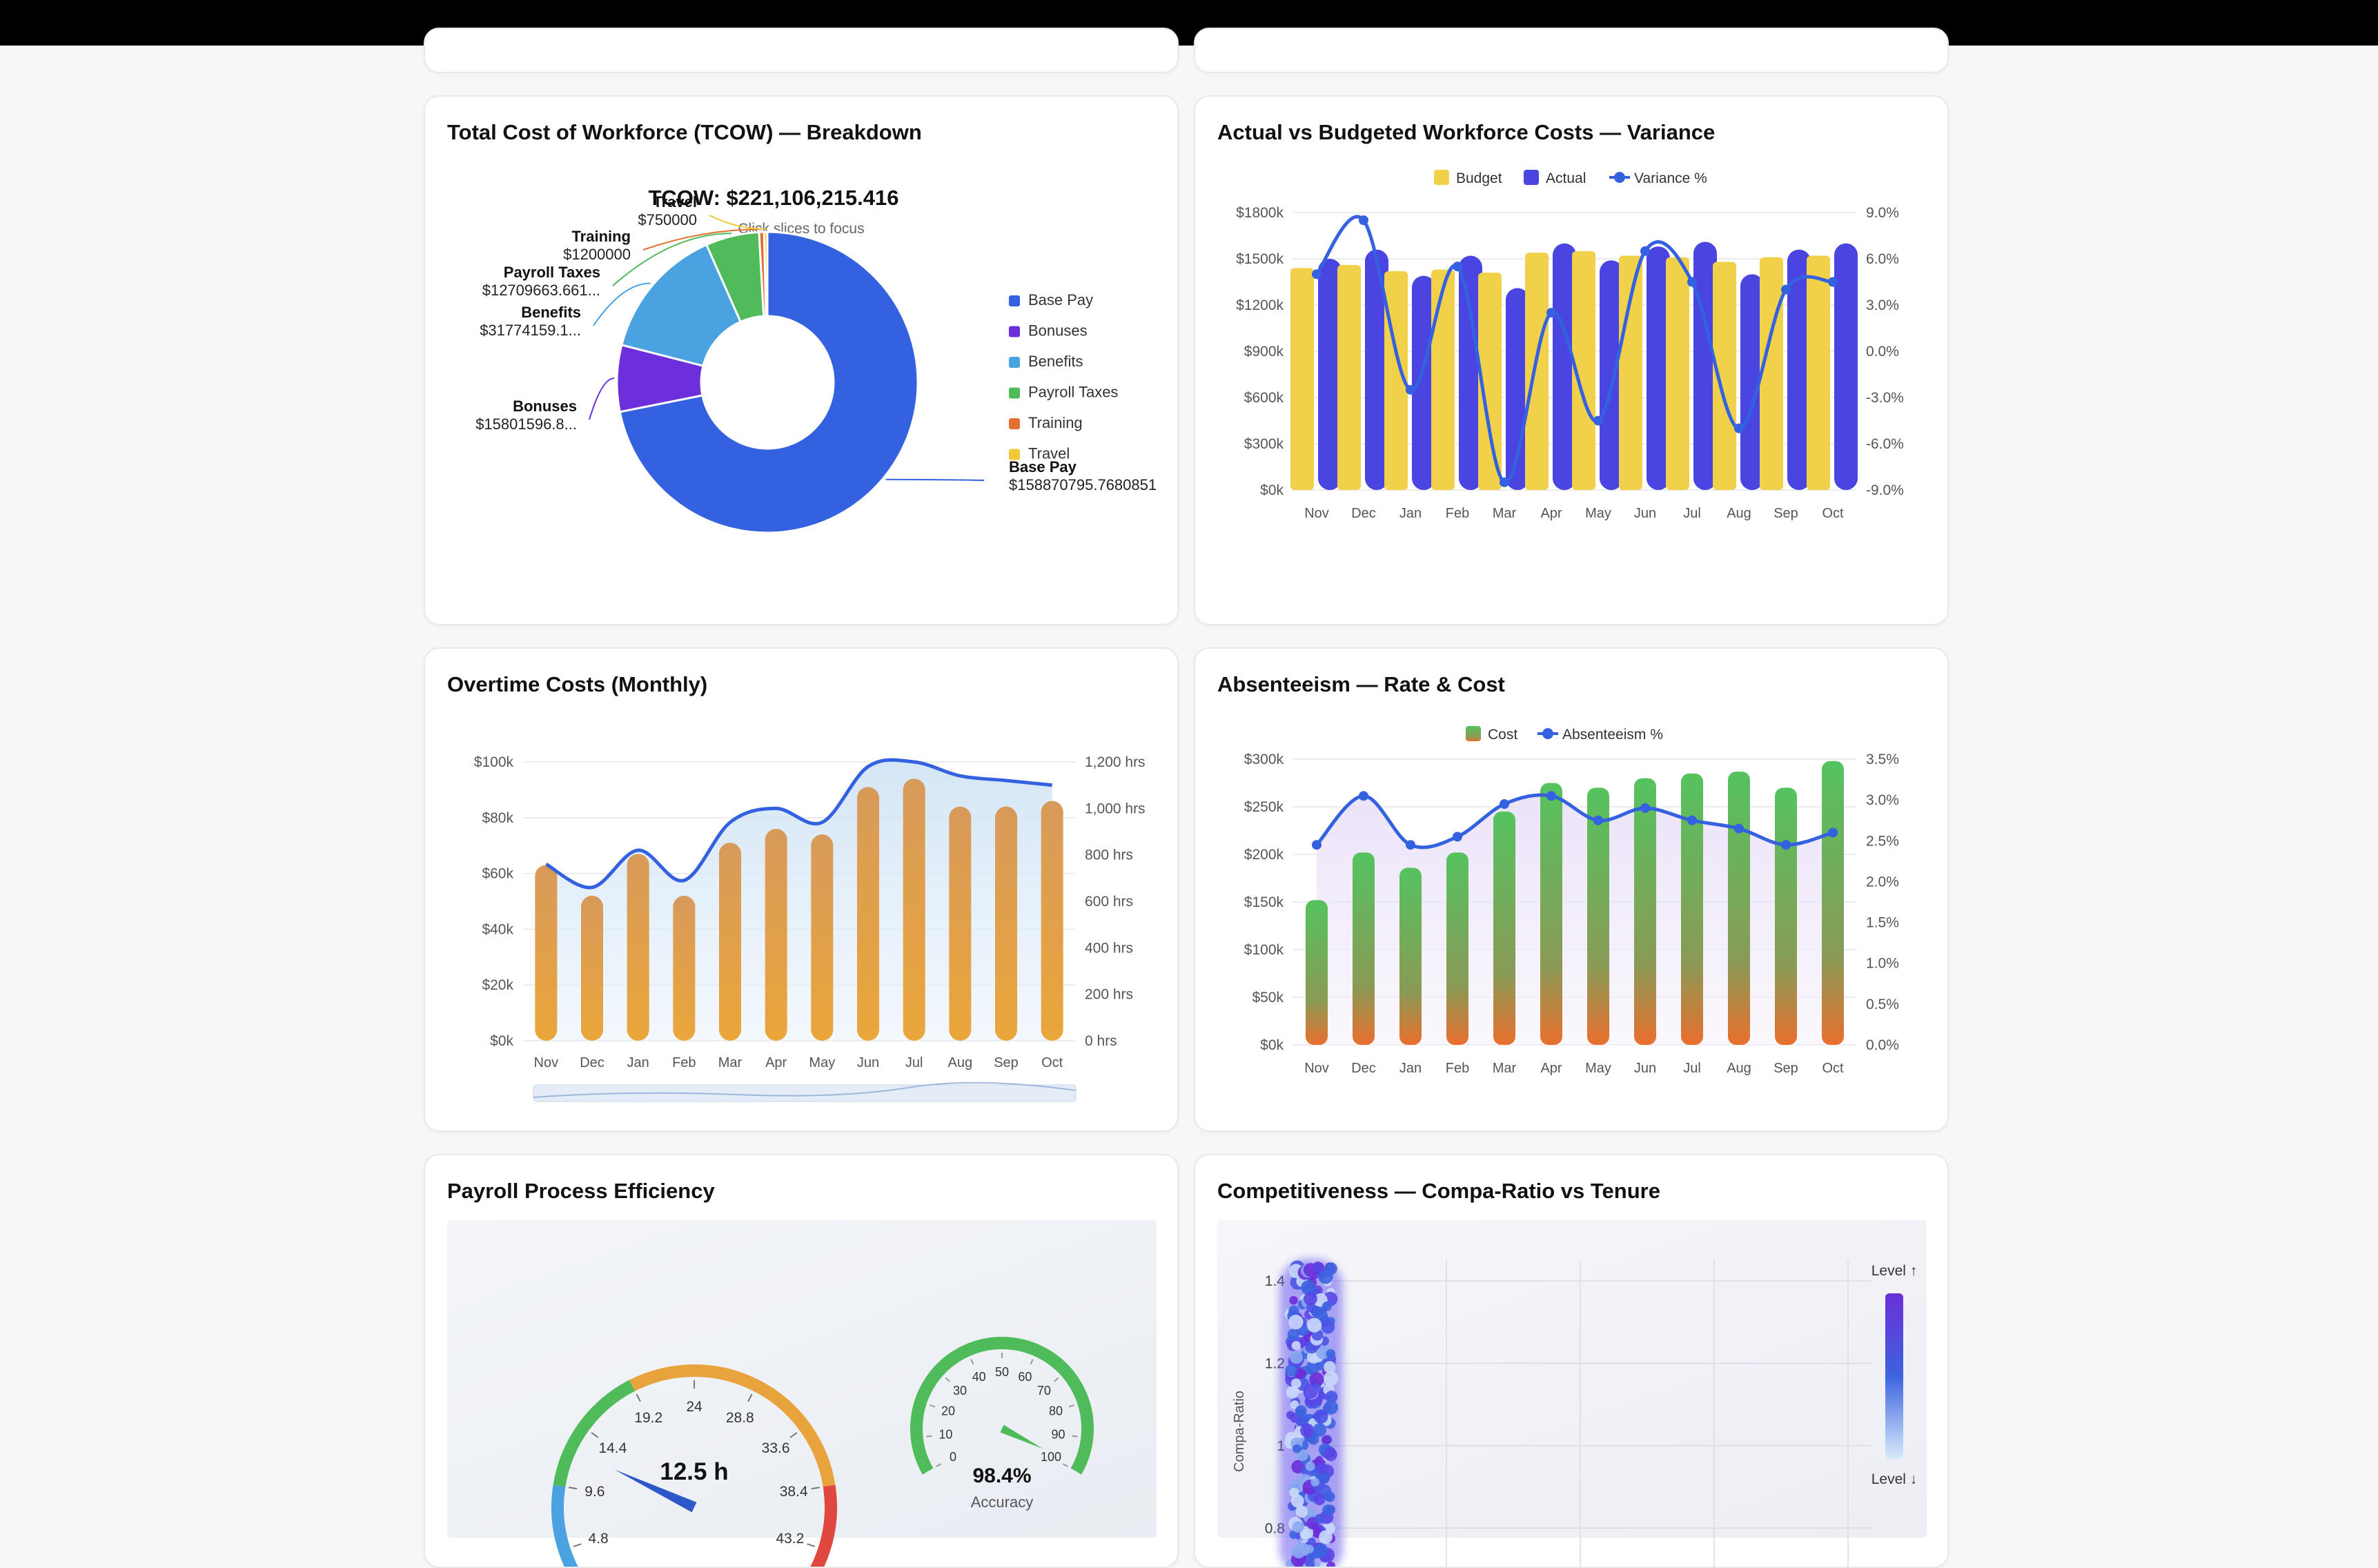 Image resolution: width=2378 pixels, height=1568 pixels. What do you see at coordinates (1613, 735) in the screenshot?
I see `absenteeism-legend-item: Absenteeism %` at bounding box center [1613, 735].